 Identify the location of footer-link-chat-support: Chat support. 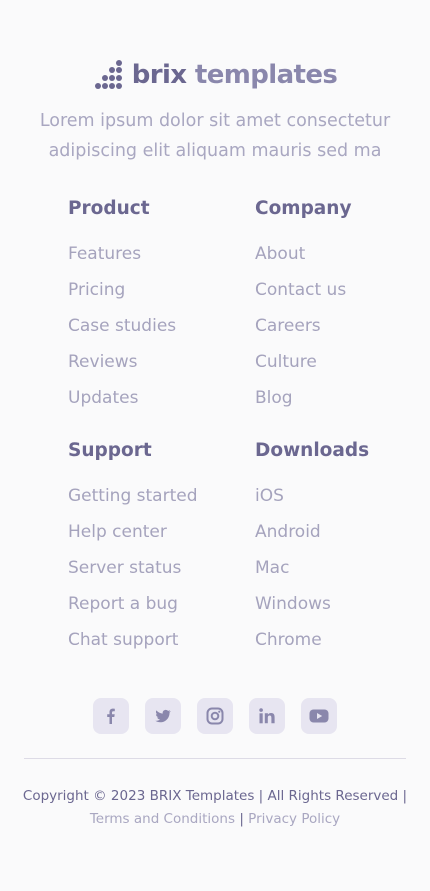
(153, 640).